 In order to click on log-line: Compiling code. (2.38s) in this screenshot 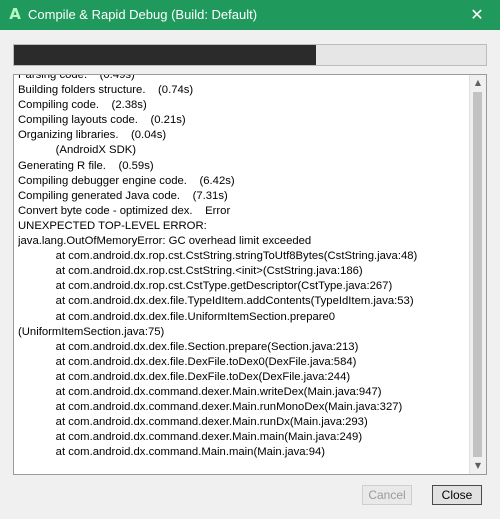, I will do `click(82, 105)`.